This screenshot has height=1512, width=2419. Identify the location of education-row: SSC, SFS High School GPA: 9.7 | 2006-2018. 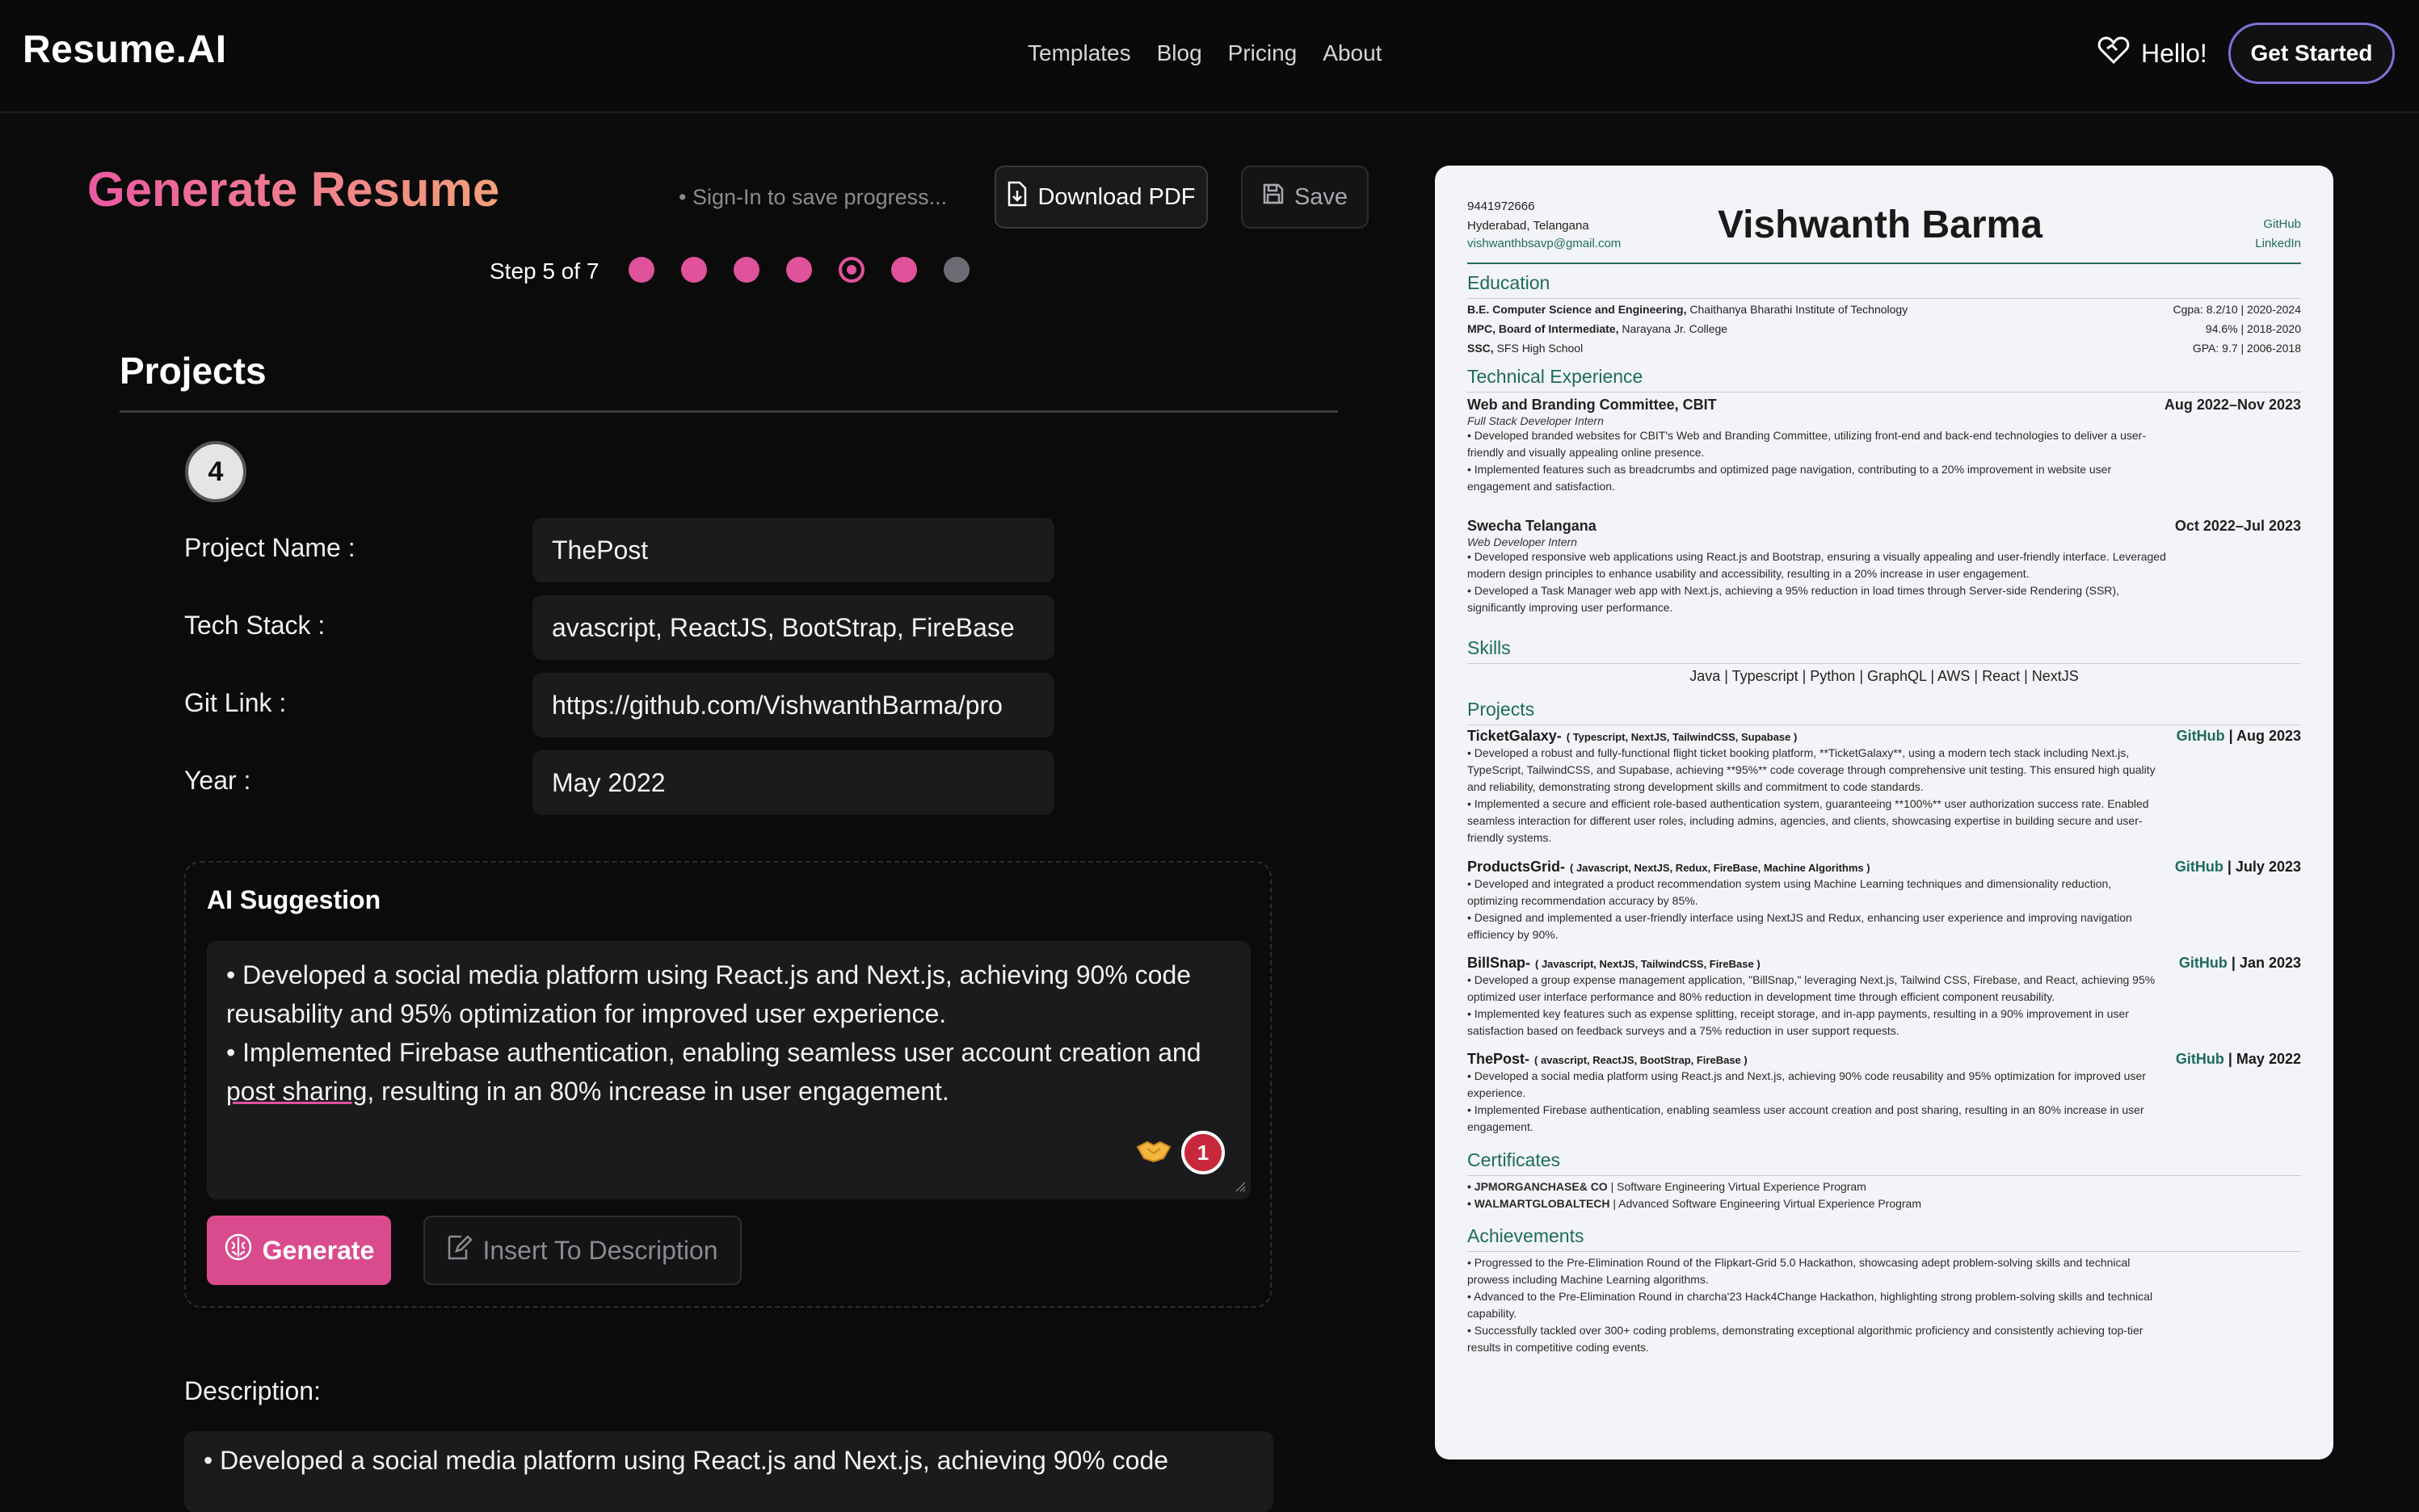
(1884, 348).